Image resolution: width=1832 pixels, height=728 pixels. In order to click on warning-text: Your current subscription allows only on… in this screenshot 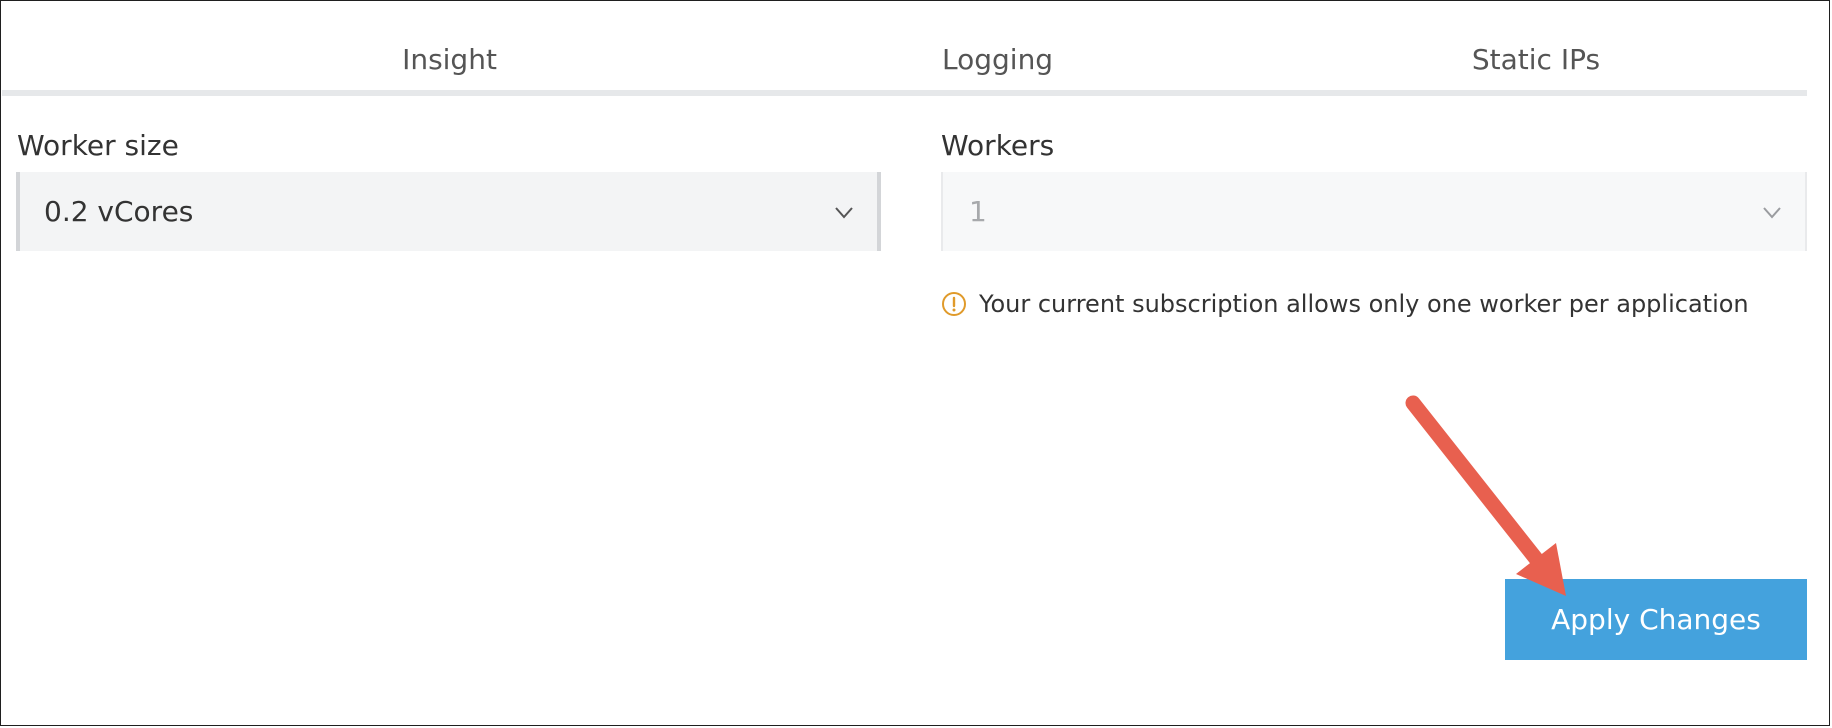, I will do `click(1364, 304)`.